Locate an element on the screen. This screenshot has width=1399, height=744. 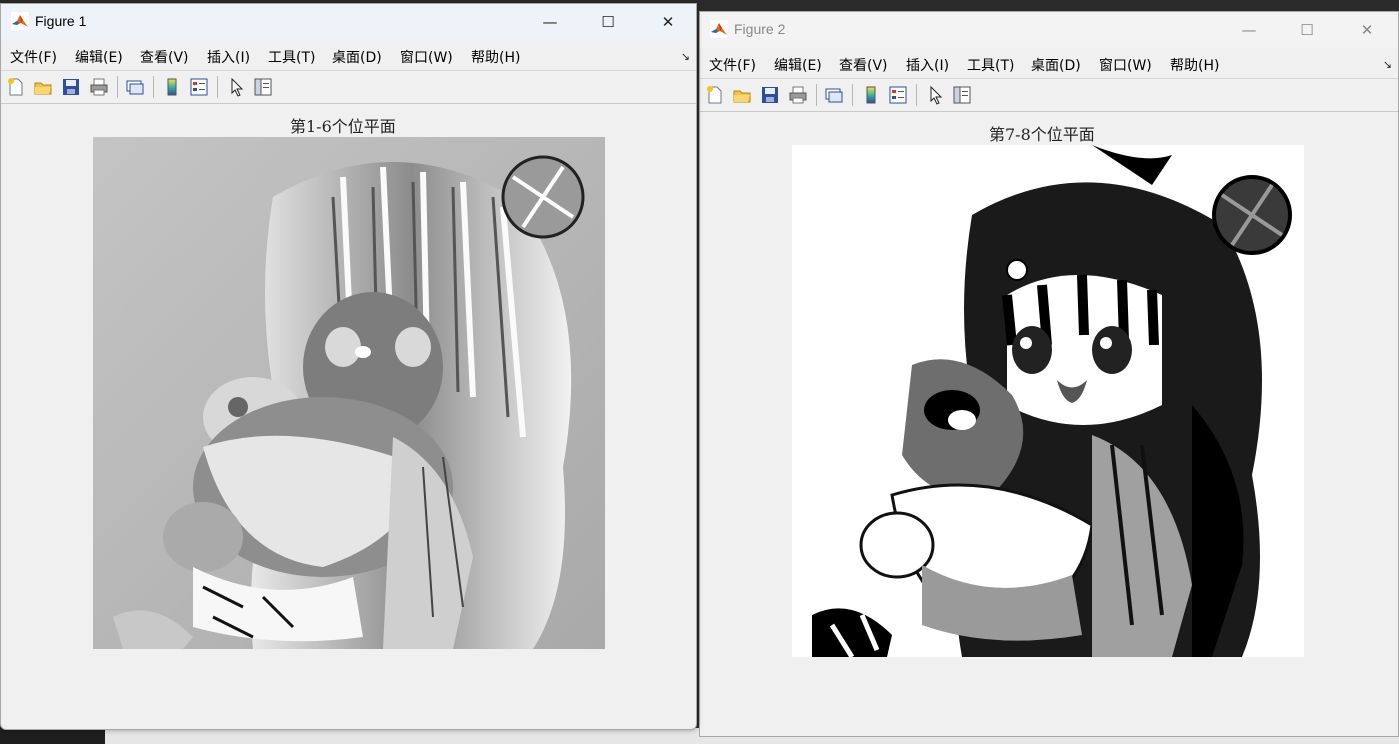
axes-title: 第1-6个位平面 is located at coordinates (343, 126).